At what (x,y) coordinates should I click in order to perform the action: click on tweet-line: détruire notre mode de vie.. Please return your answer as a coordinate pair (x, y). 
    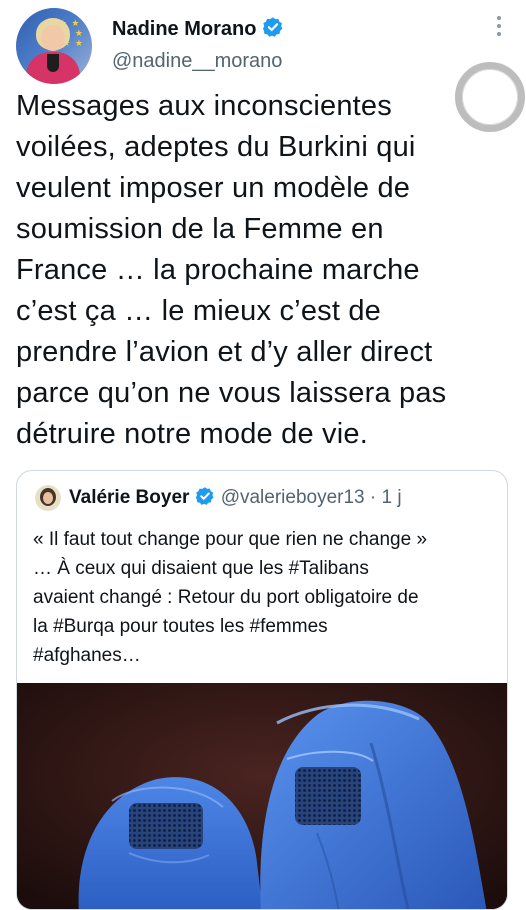
    Looking at the image, I should click on (192, 434).